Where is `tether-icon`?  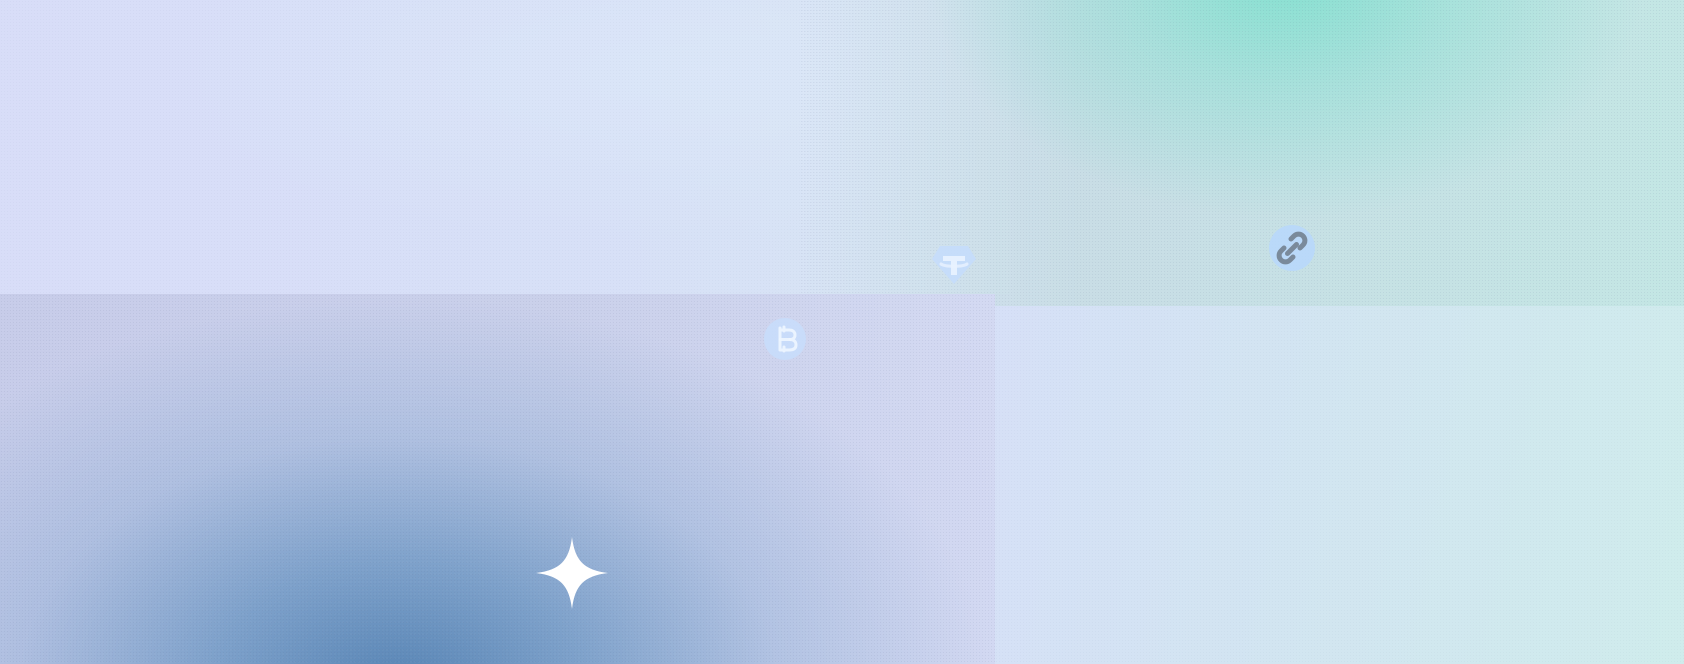
tether-icon is located at coordinates (954, 265).